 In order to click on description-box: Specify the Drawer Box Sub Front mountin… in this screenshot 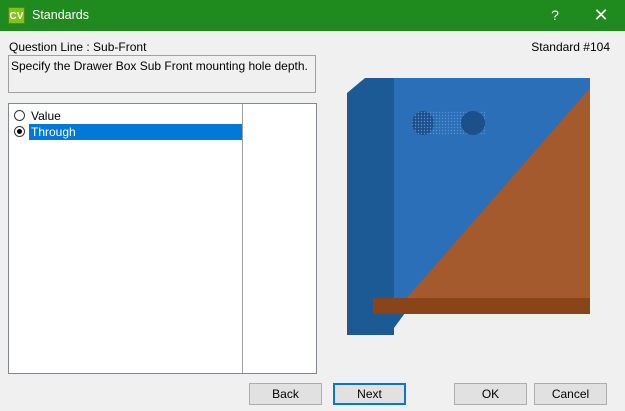, I will do `click(162, 74)`.